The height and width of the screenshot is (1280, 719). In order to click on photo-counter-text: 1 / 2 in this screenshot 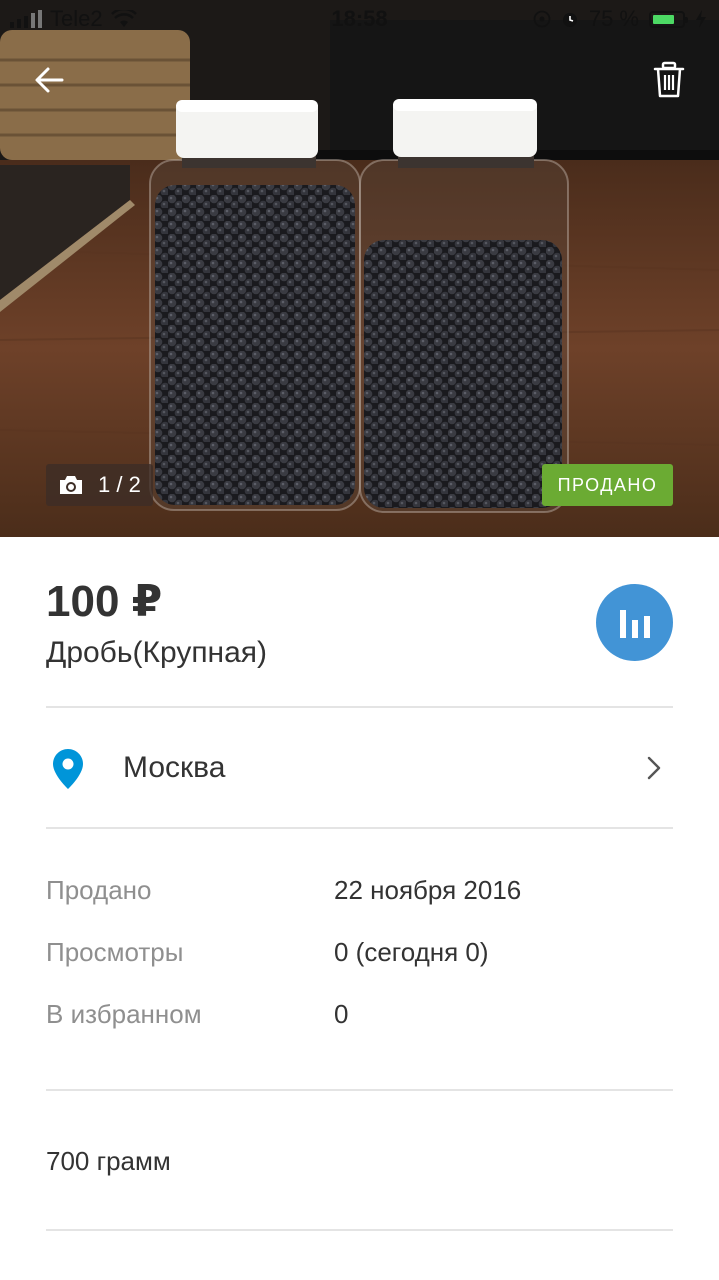, I will do `click(119, 484)`.